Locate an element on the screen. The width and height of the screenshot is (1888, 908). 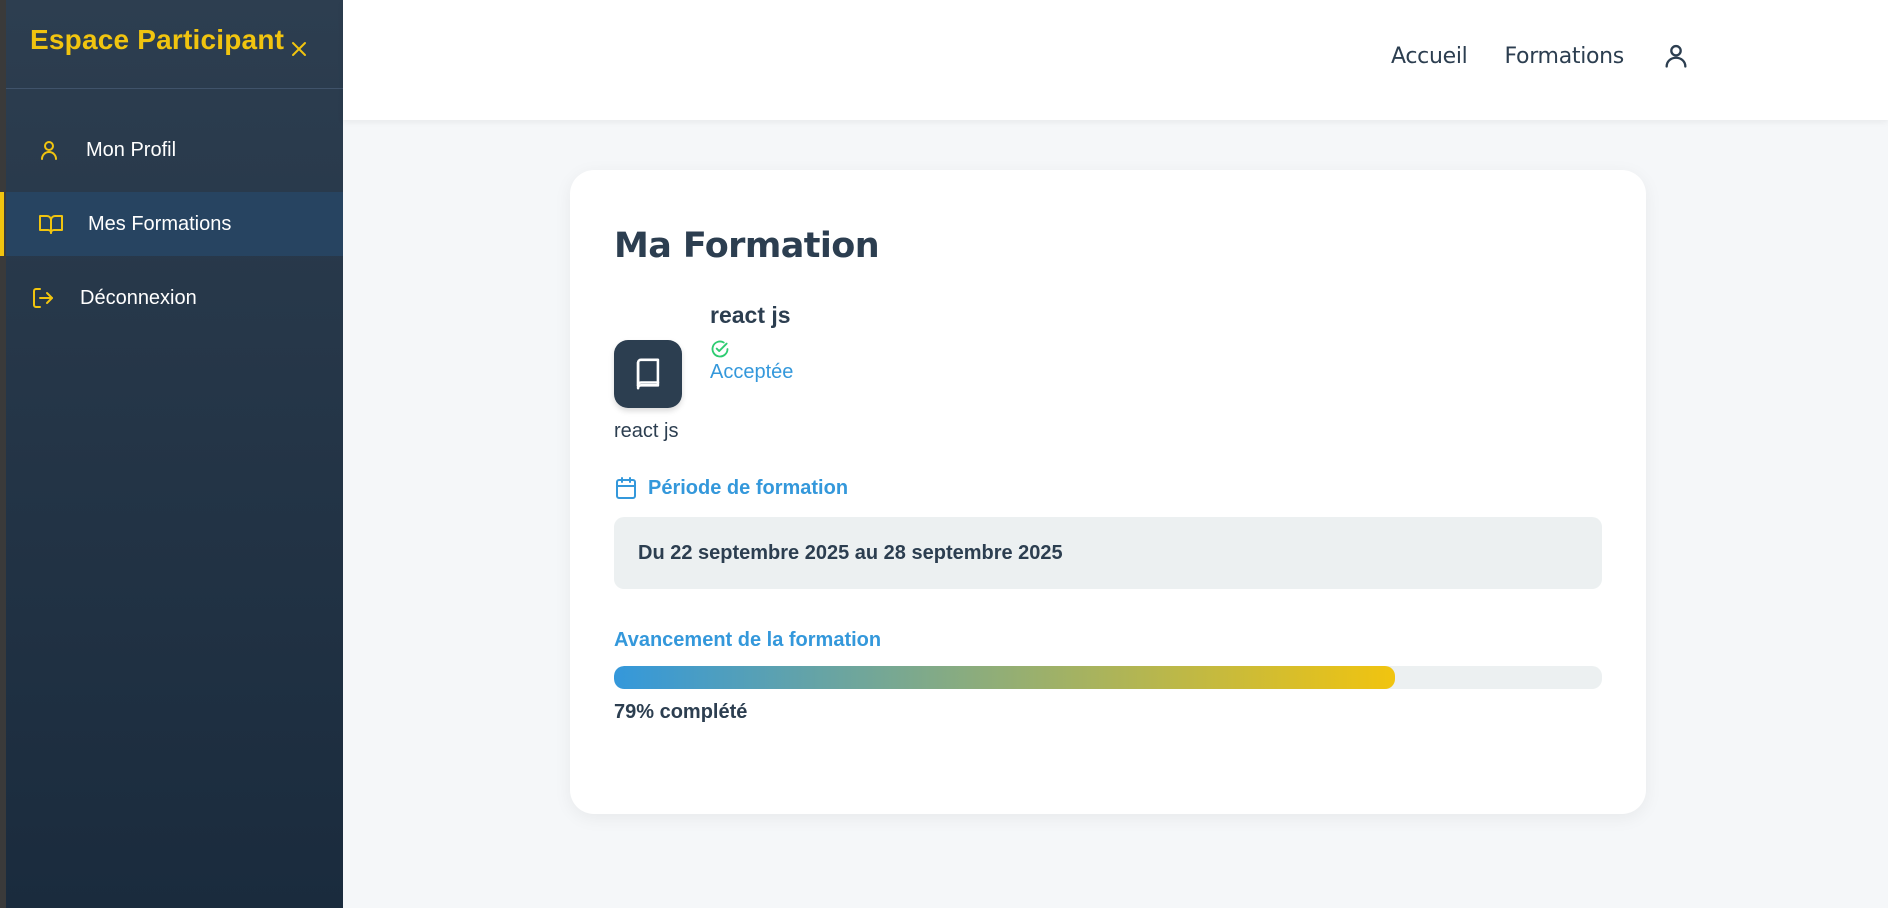
logout-icon is located at coordinates (43, 298).